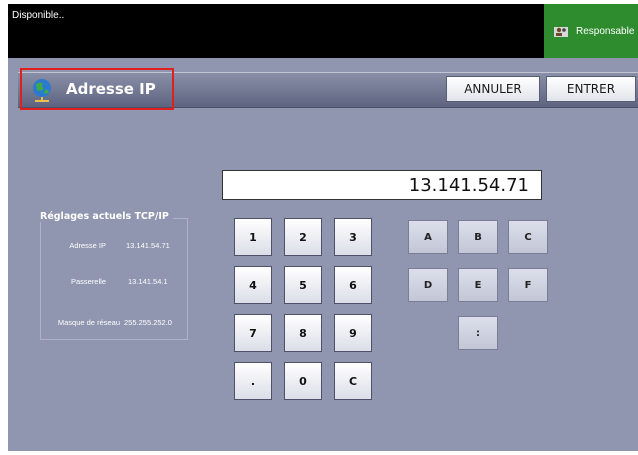 Image resolution: width=638 pixels, height=455 pixels. I want to click on key-5: 5, so click(303, 285).